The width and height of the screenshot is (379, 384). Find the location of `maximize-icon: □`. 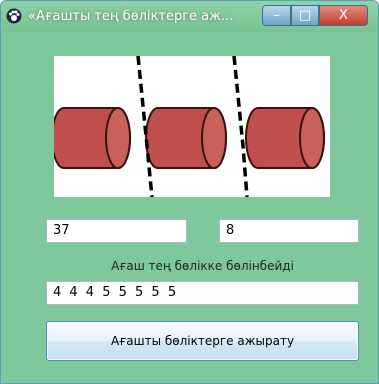

maximize-icon: □ is located at coordinates (305, 15).